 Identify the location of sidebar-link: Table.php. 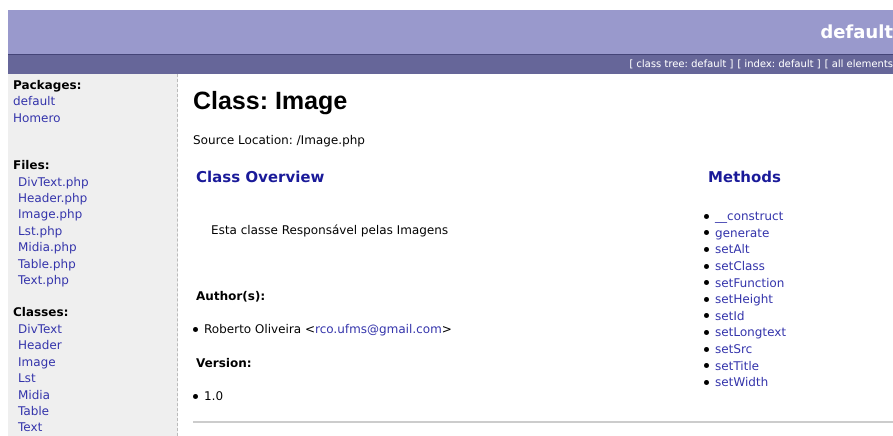
(92, 264).